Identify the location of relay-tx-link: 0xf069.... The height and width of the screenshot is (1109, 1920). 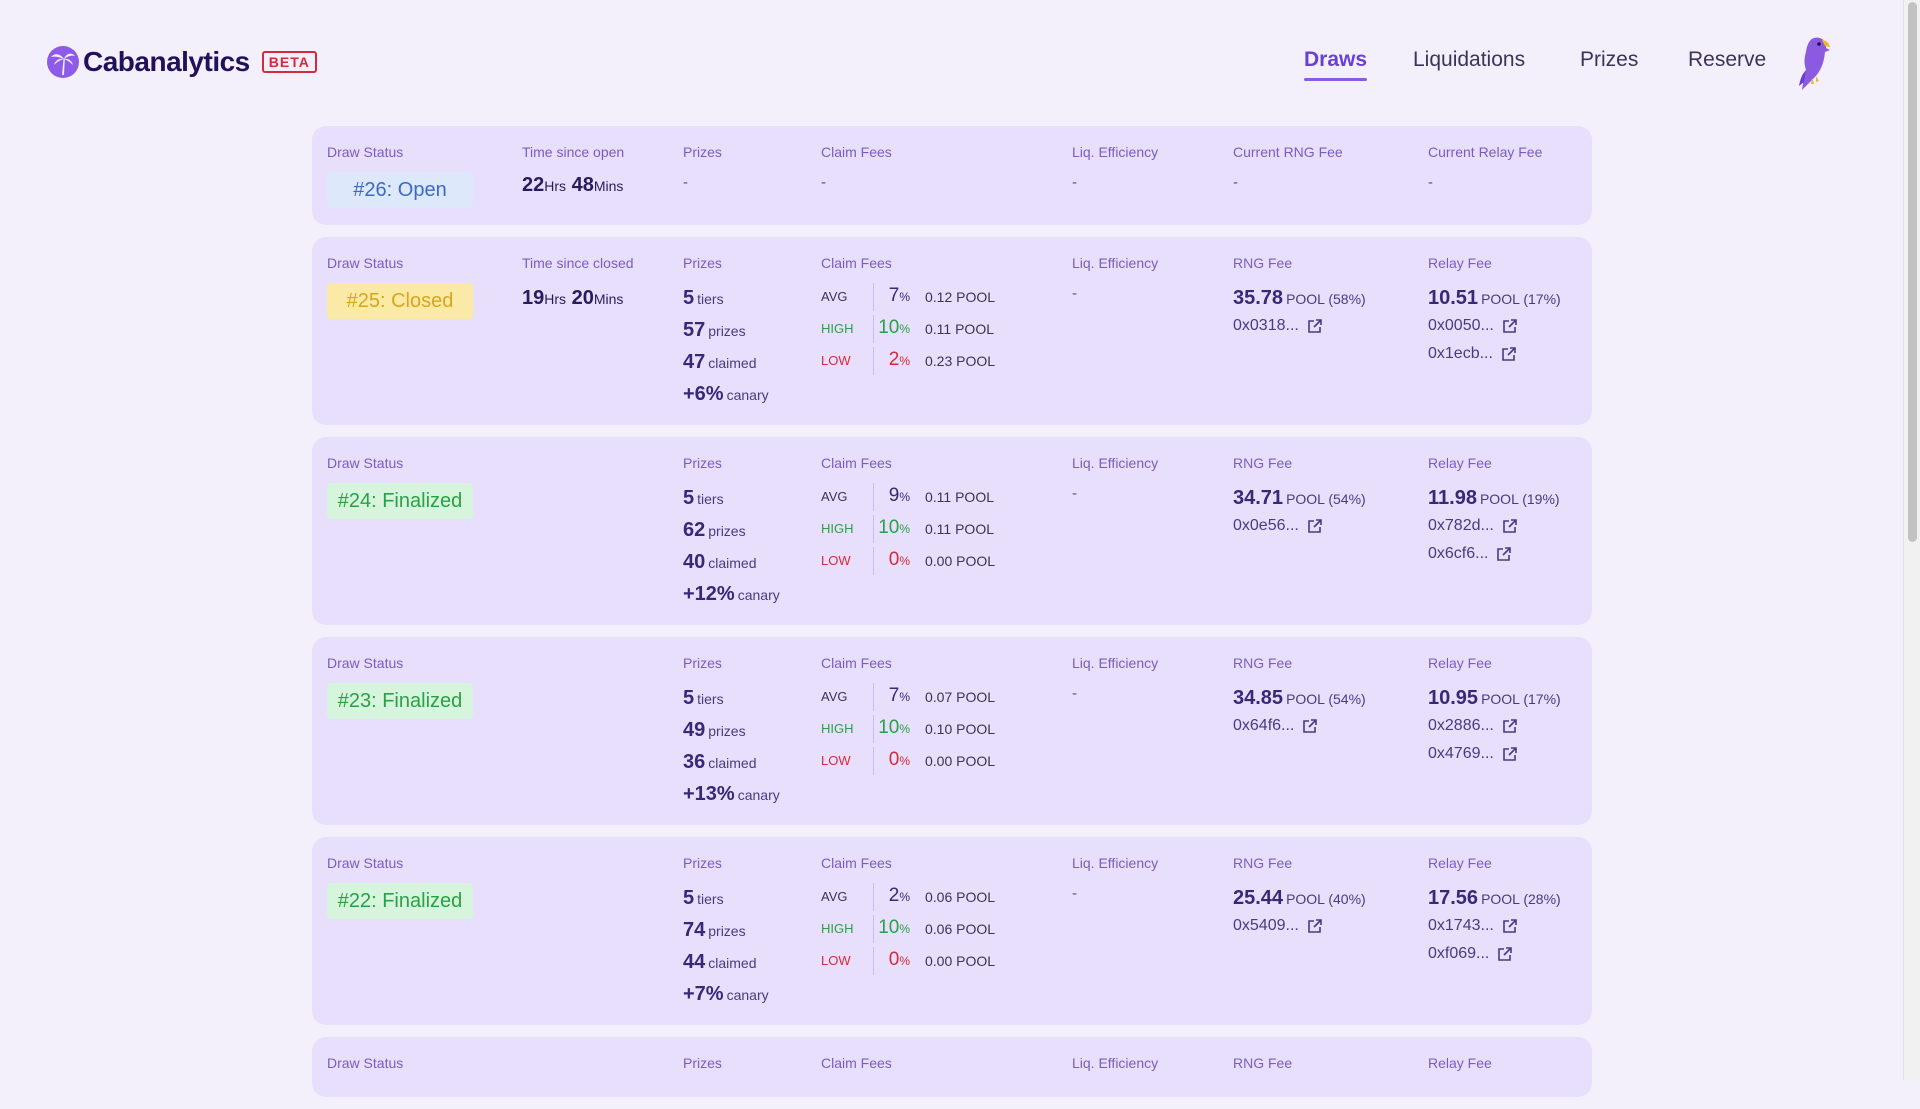
(1470, 954).